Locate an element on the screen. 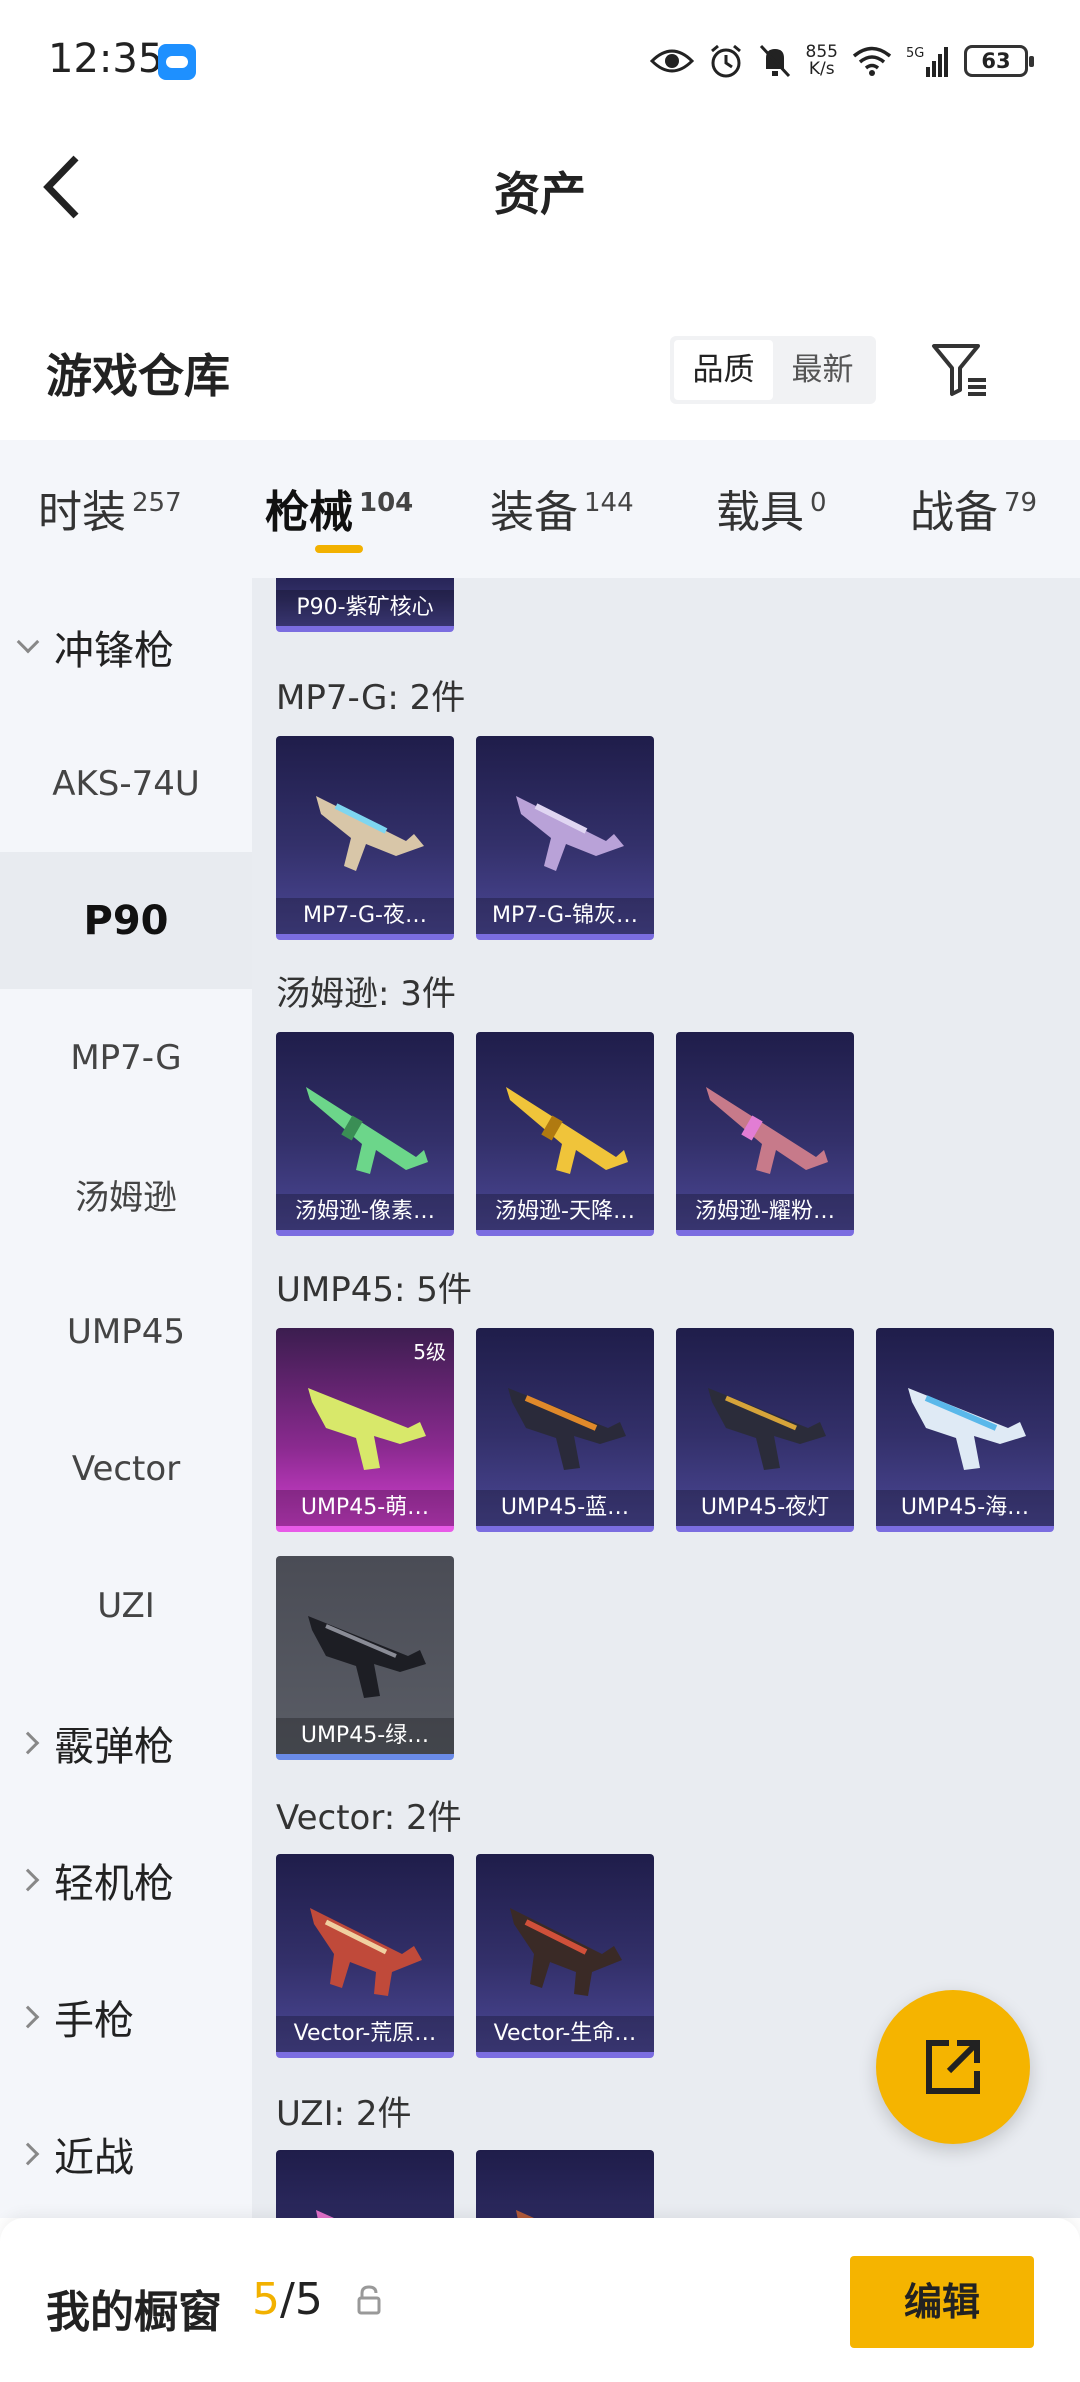 The width and height of the screenshot is (1080, 2382). sidebar-item-p90: P90 is located at coordinates (126, 920).